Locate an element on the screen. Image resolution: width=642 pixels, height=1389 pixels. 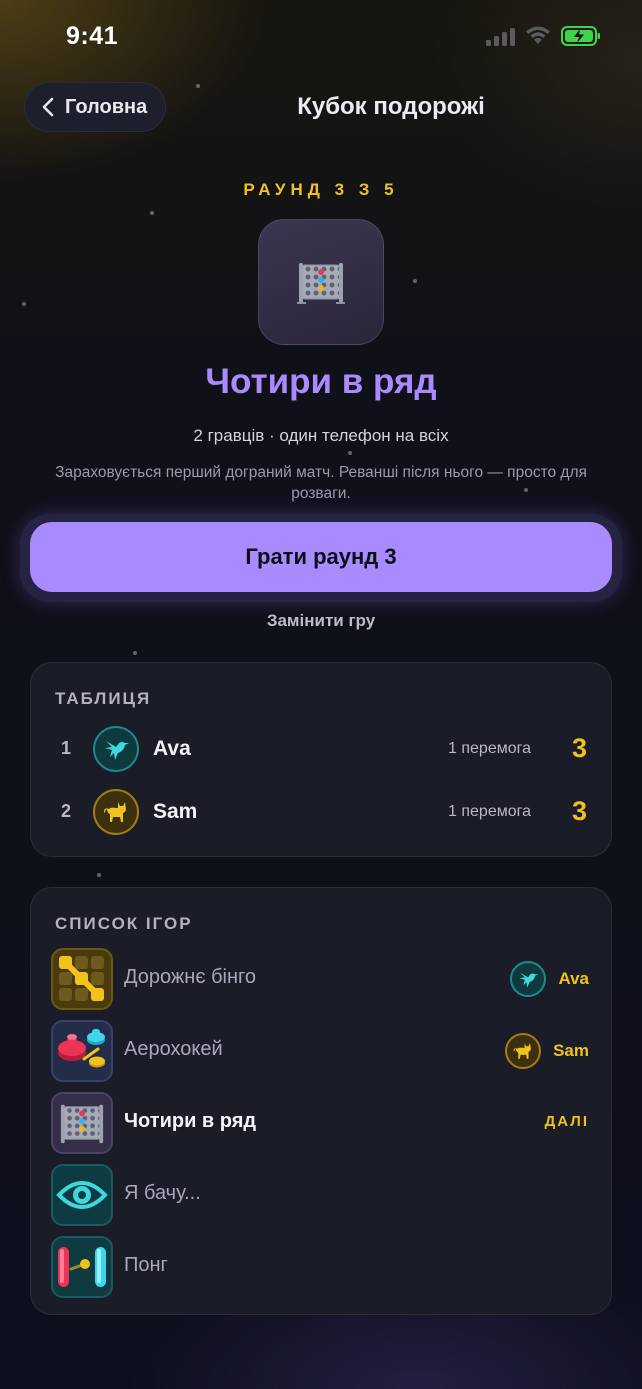
game-list-item-name: Понг is located at coordinates (146, 1265).